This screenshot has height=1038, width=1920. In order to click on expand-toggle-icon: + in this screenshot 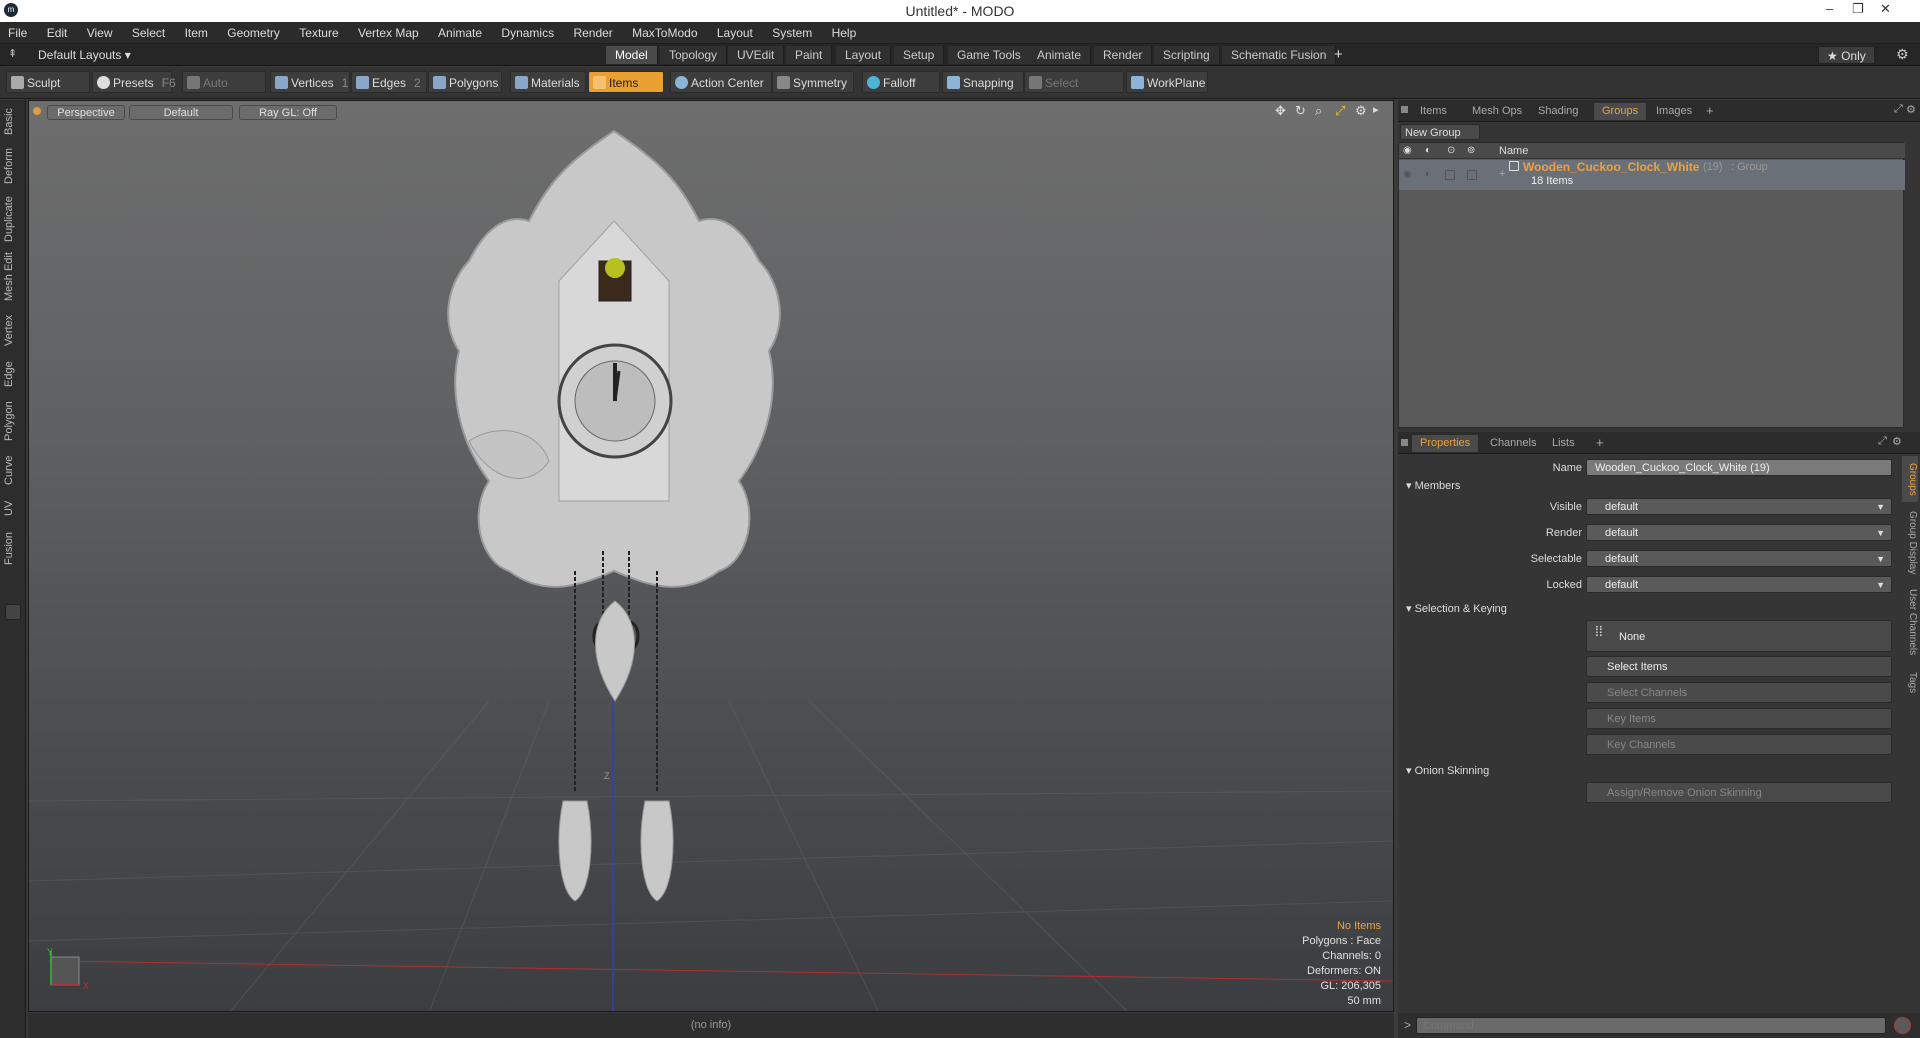, I will do `click(1502, 174)`.